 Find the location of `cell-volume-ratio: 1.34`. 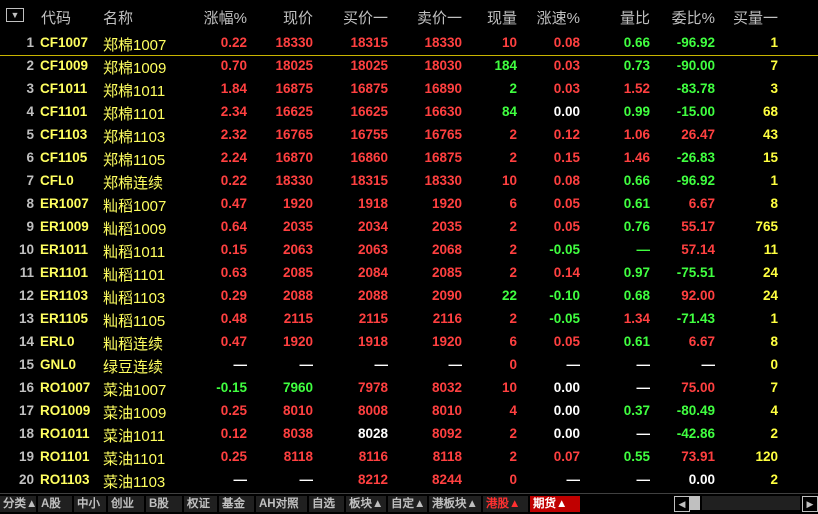

cell-volume-ratio: 1.34 is located at coordinates (636, 318).